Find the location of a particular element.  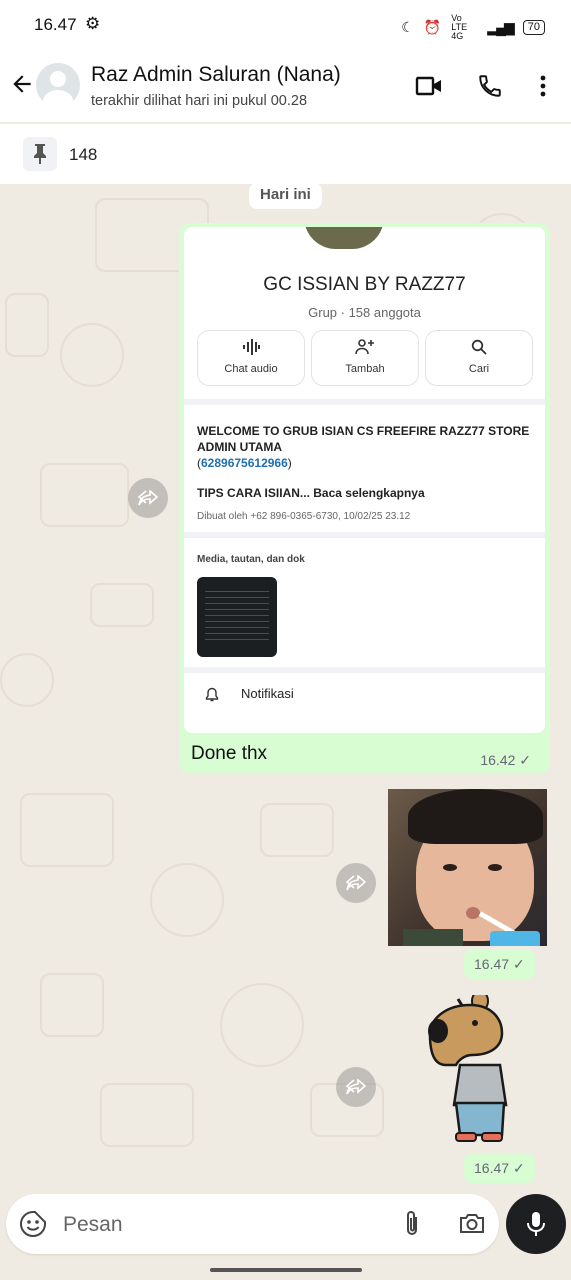

home-gesture-handle is located at coordinates (286, 1270).